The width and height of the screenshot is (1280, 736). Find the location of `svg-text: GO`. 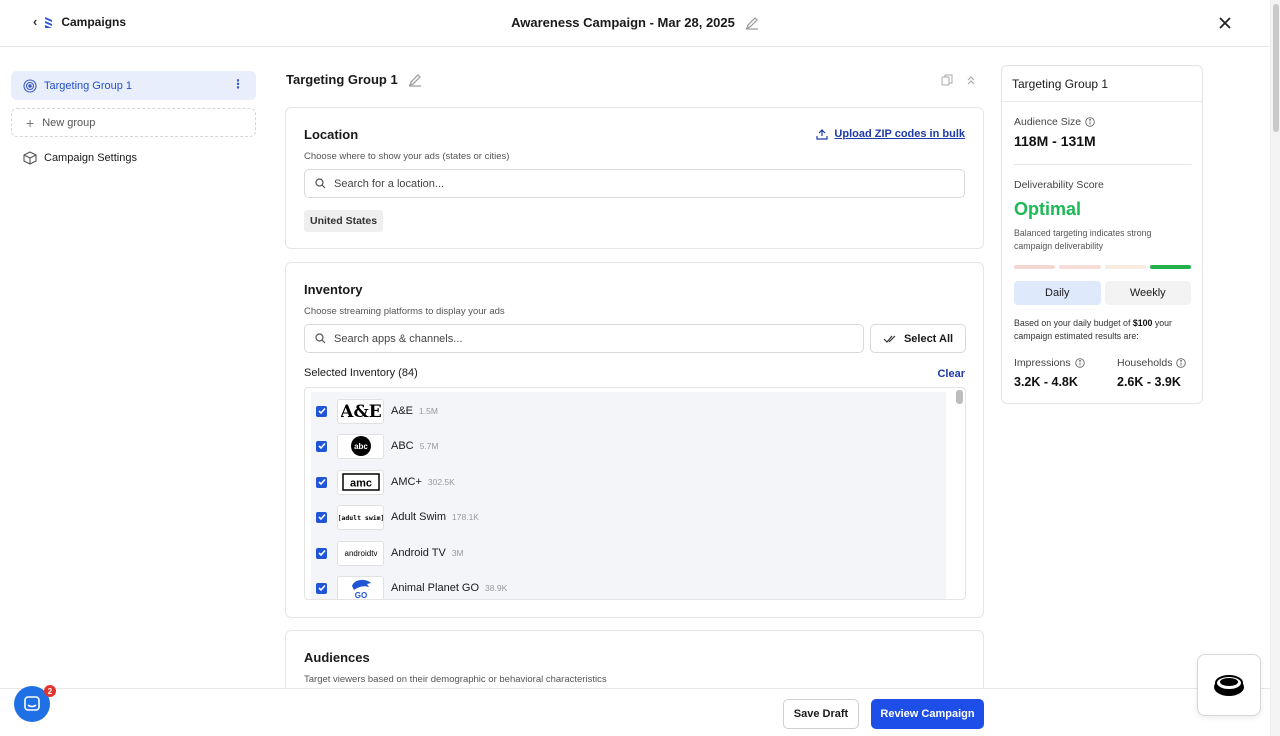

svg-text: GO is located at coordinates (360, 595).